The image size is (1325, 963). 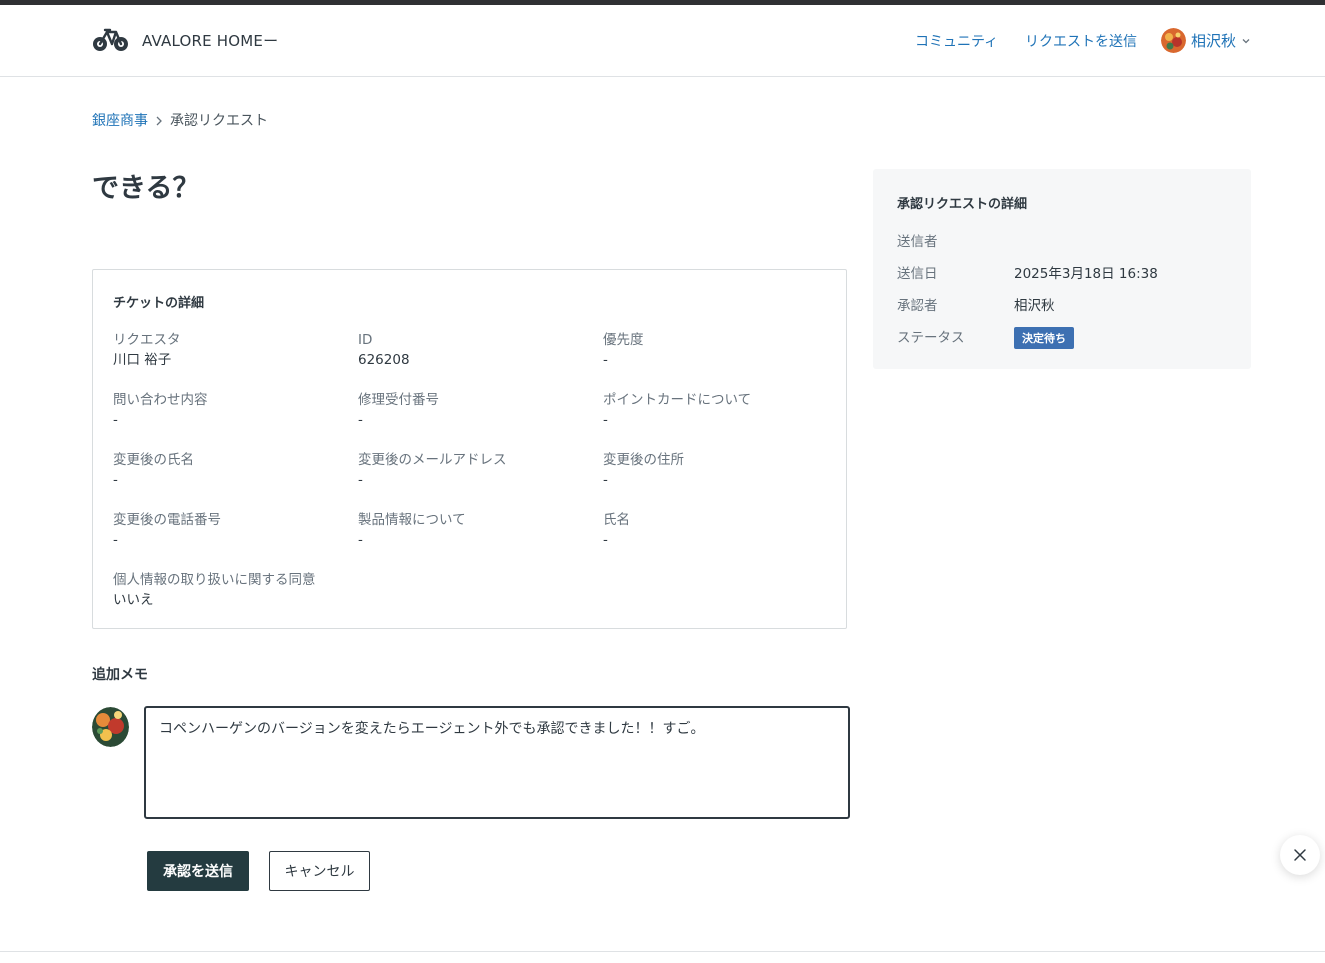 I want to click on field-label: 氏名, so click(x=616, y=520).